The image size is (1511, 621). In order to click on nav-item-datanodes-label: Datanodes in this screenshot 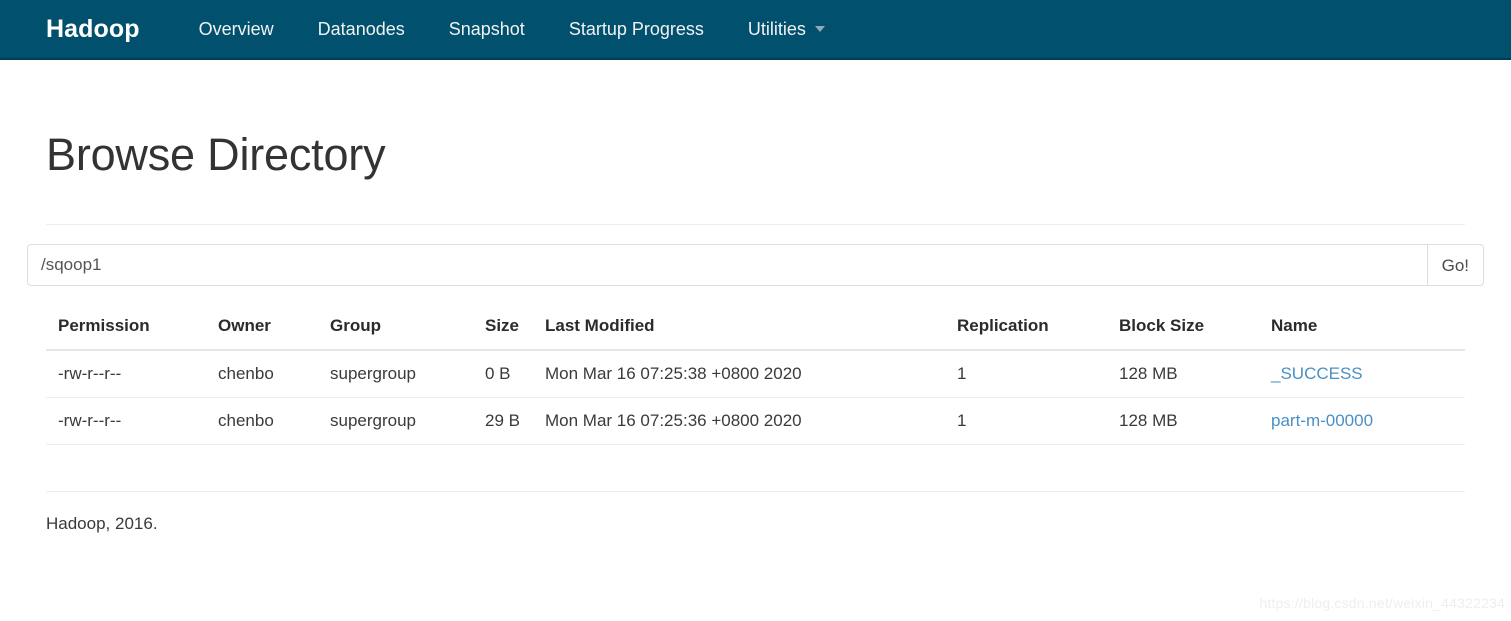, I will do `click(361, 29)`.